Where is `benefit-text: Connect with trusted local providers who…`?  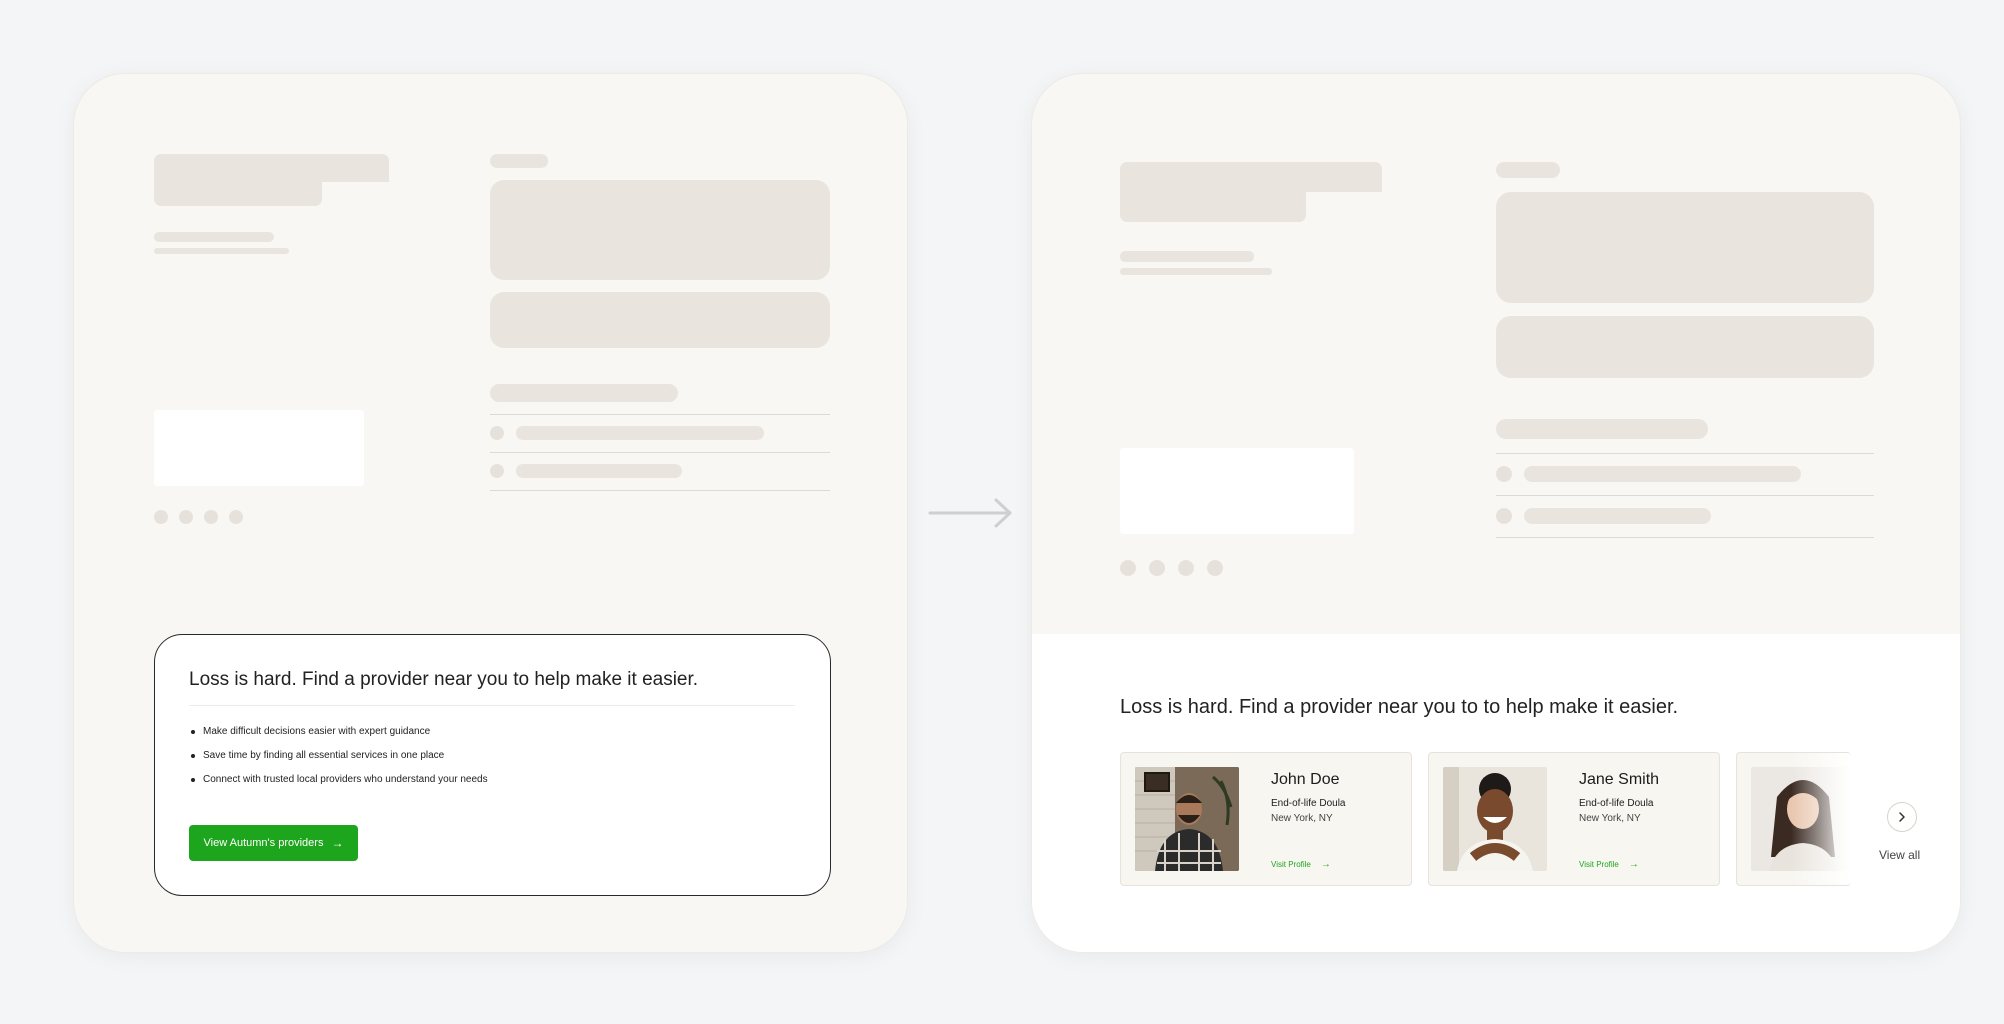 benefit-text: Connect with trusted local providers who… is located at coordinates (345, 779).